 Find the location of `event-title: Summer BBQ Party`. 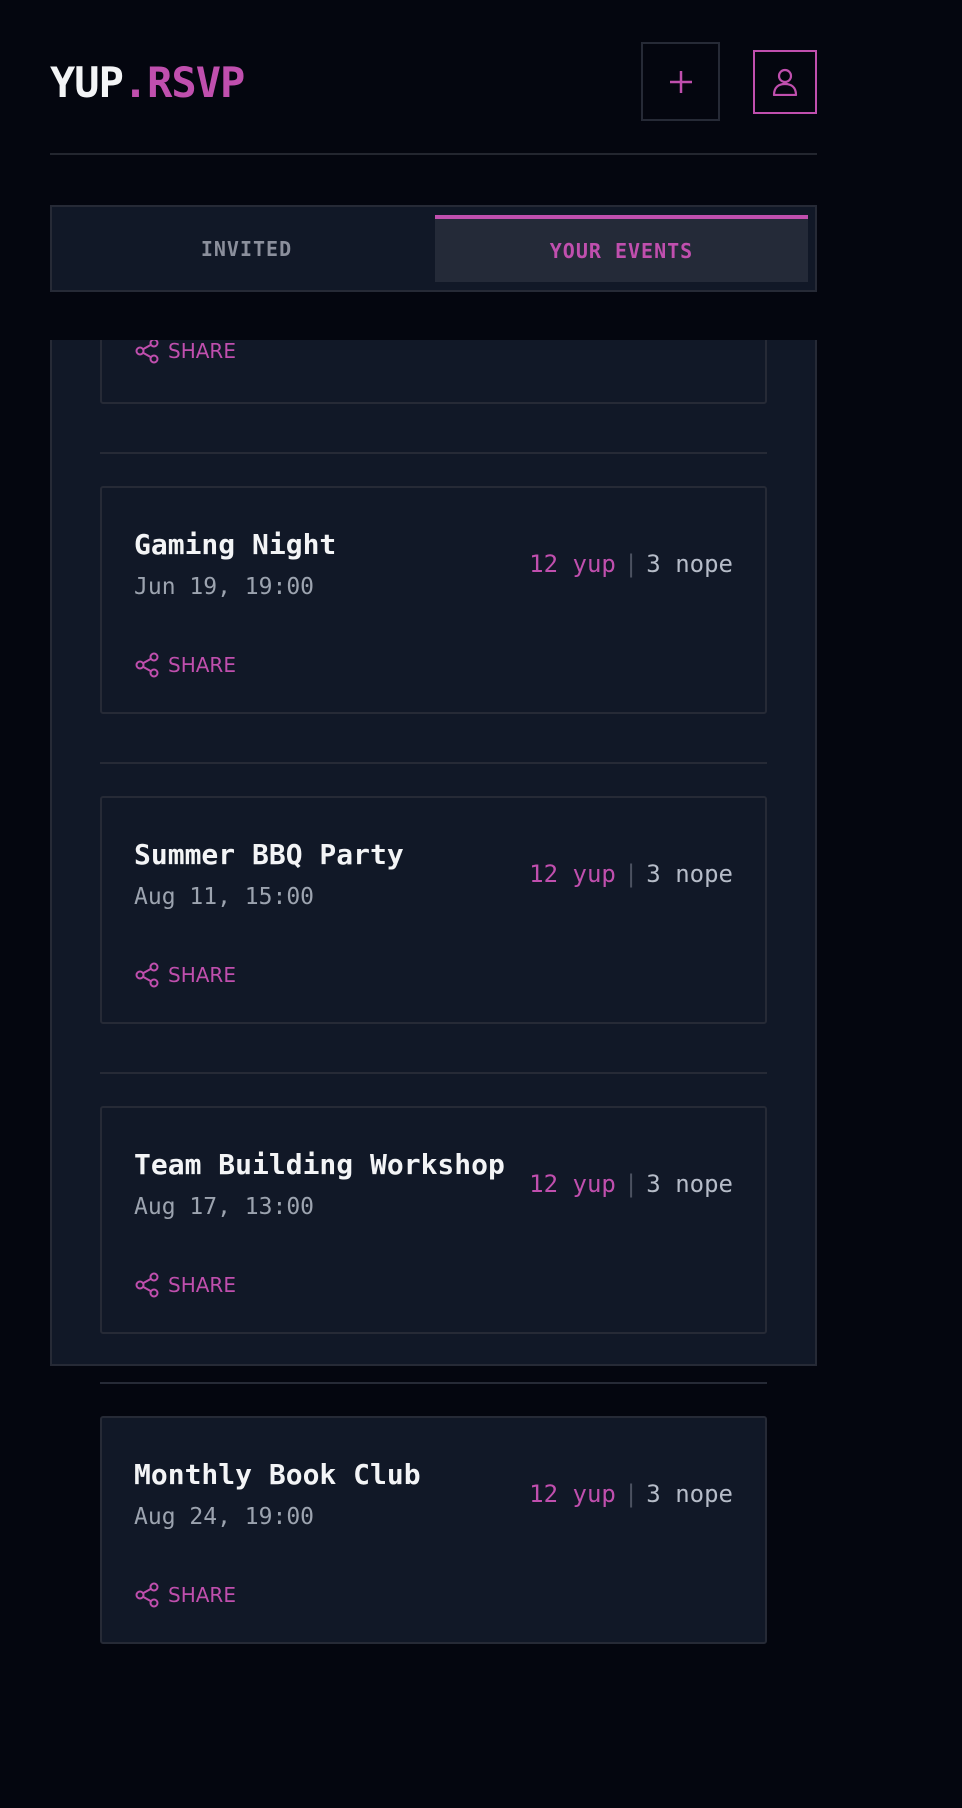

event-title: Summer BBQ Party is located at coordinates (269, 854).